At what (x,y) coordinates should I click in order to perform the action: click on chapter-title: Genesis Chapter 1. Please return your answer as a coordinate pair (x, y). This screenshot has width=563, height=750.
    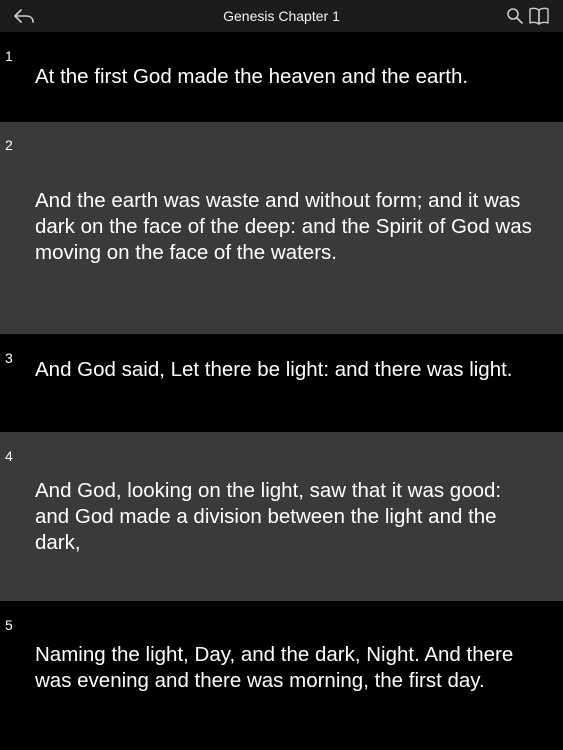
    Looking at the image, I should click on (281, 16).